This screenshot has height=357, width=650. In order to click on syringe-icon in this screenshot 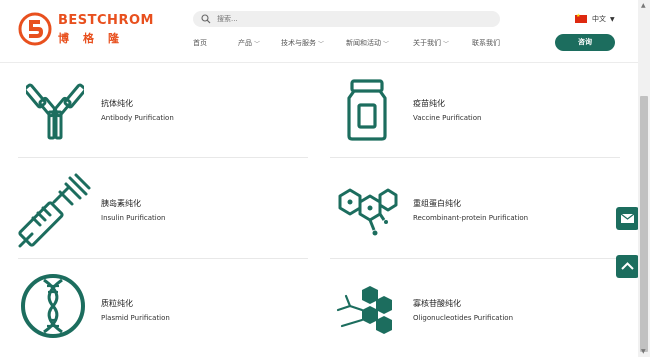, I will do `click(54, 210)`.